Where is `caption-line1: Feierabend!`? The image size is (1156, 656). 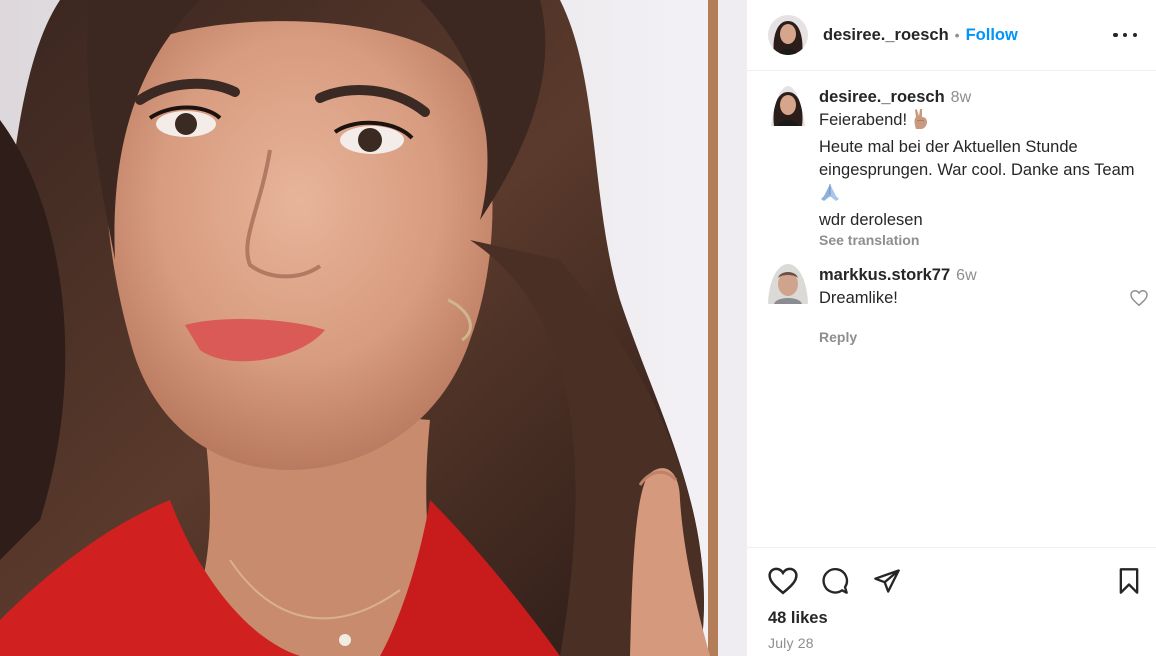 caption-line1: Feierabend! is located at coordinates (865, 120).